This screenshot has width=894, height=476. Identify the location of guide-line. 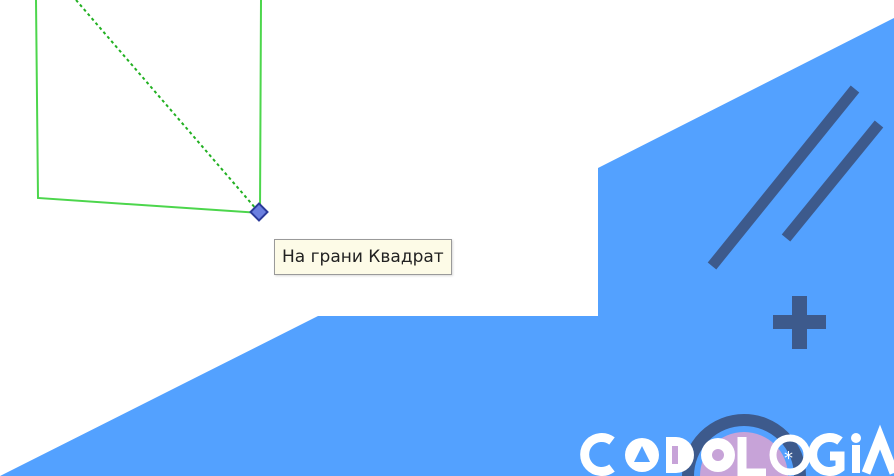
(166, 105).